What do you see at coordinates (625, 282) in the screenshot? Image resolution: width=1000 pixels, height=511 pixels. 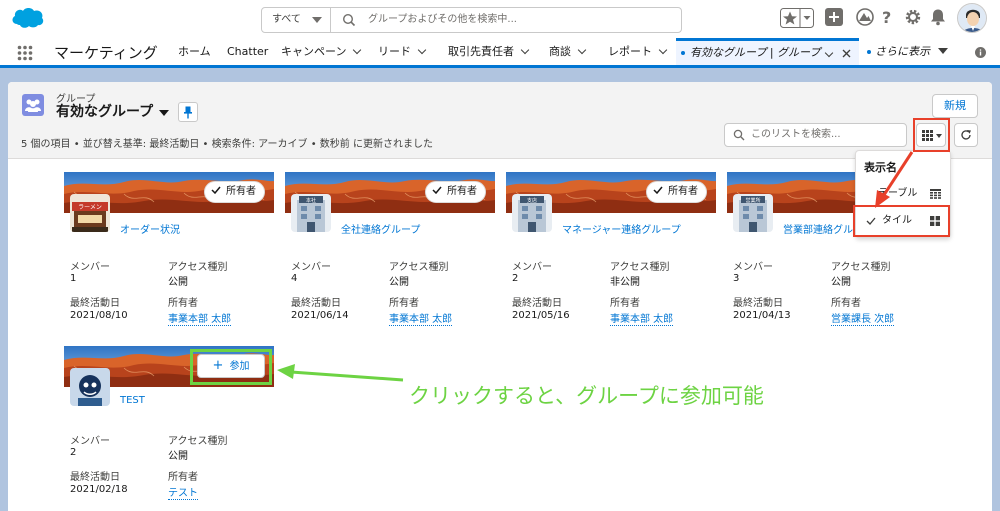 I see `access-value: 非公開` at bounding box center [625, 282].